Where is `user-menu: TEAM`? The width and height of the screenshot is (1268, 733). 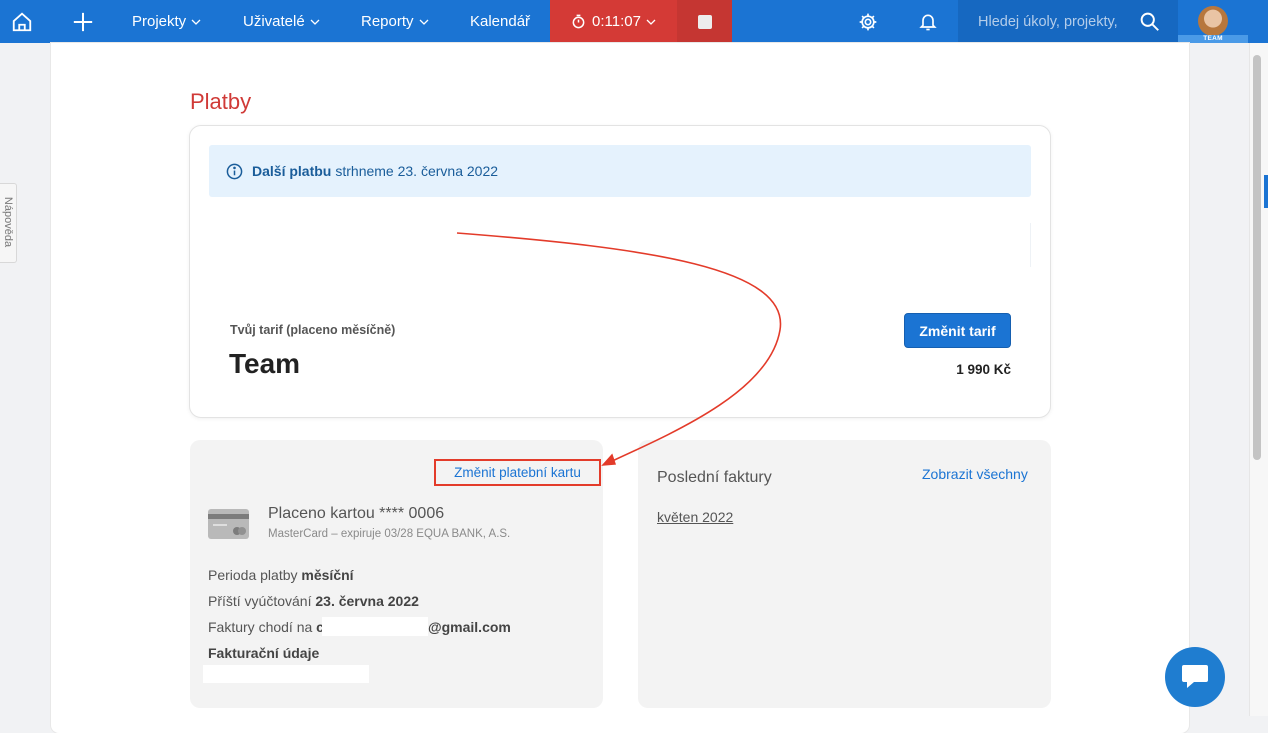
user-menu: TEAM is located at coordinates (1213, 21).